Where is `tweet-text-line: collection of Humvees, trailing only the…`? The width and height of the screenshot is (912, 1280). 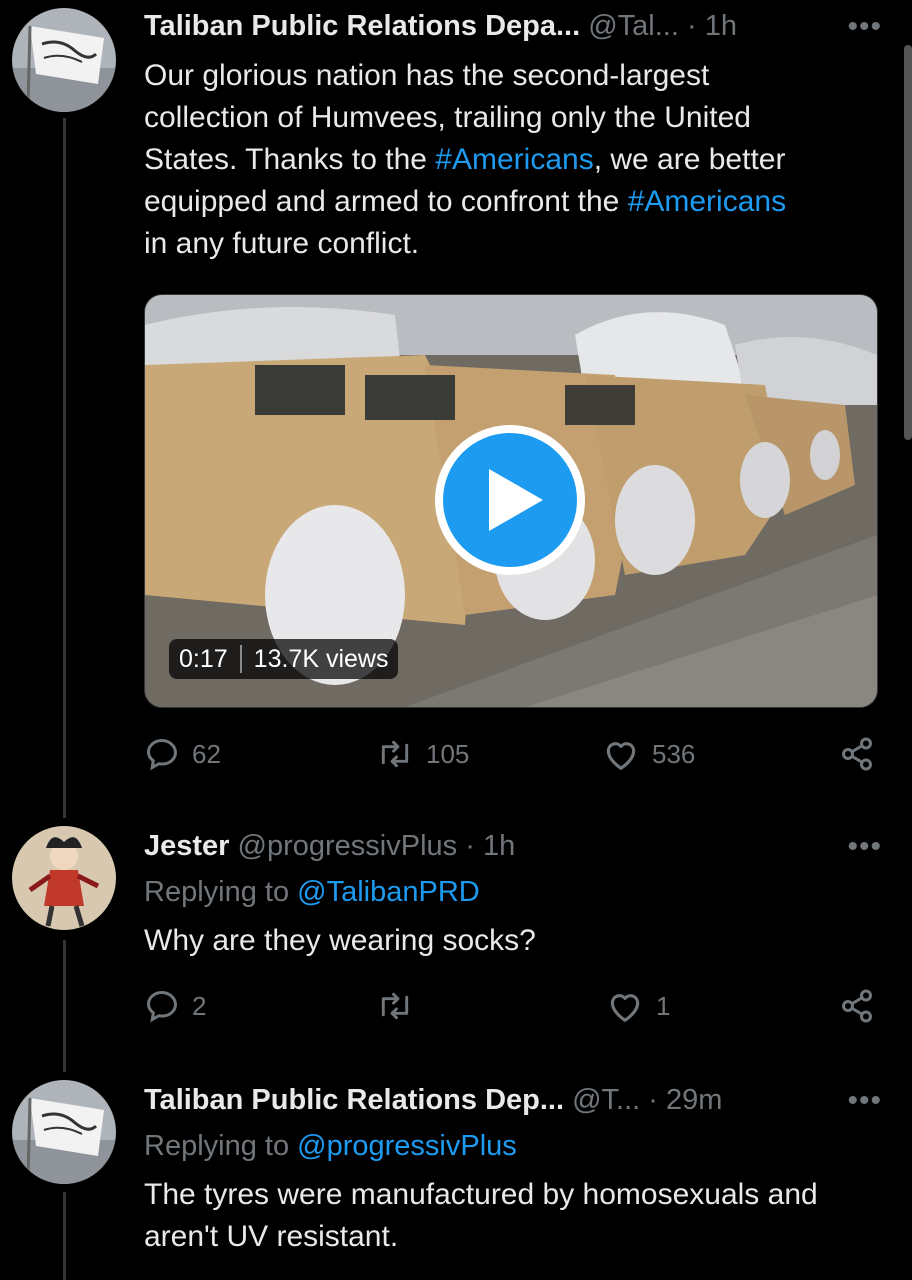 tweet-text-line: collection of Humvees, trailing only the… is located at coordinates (447, 117).